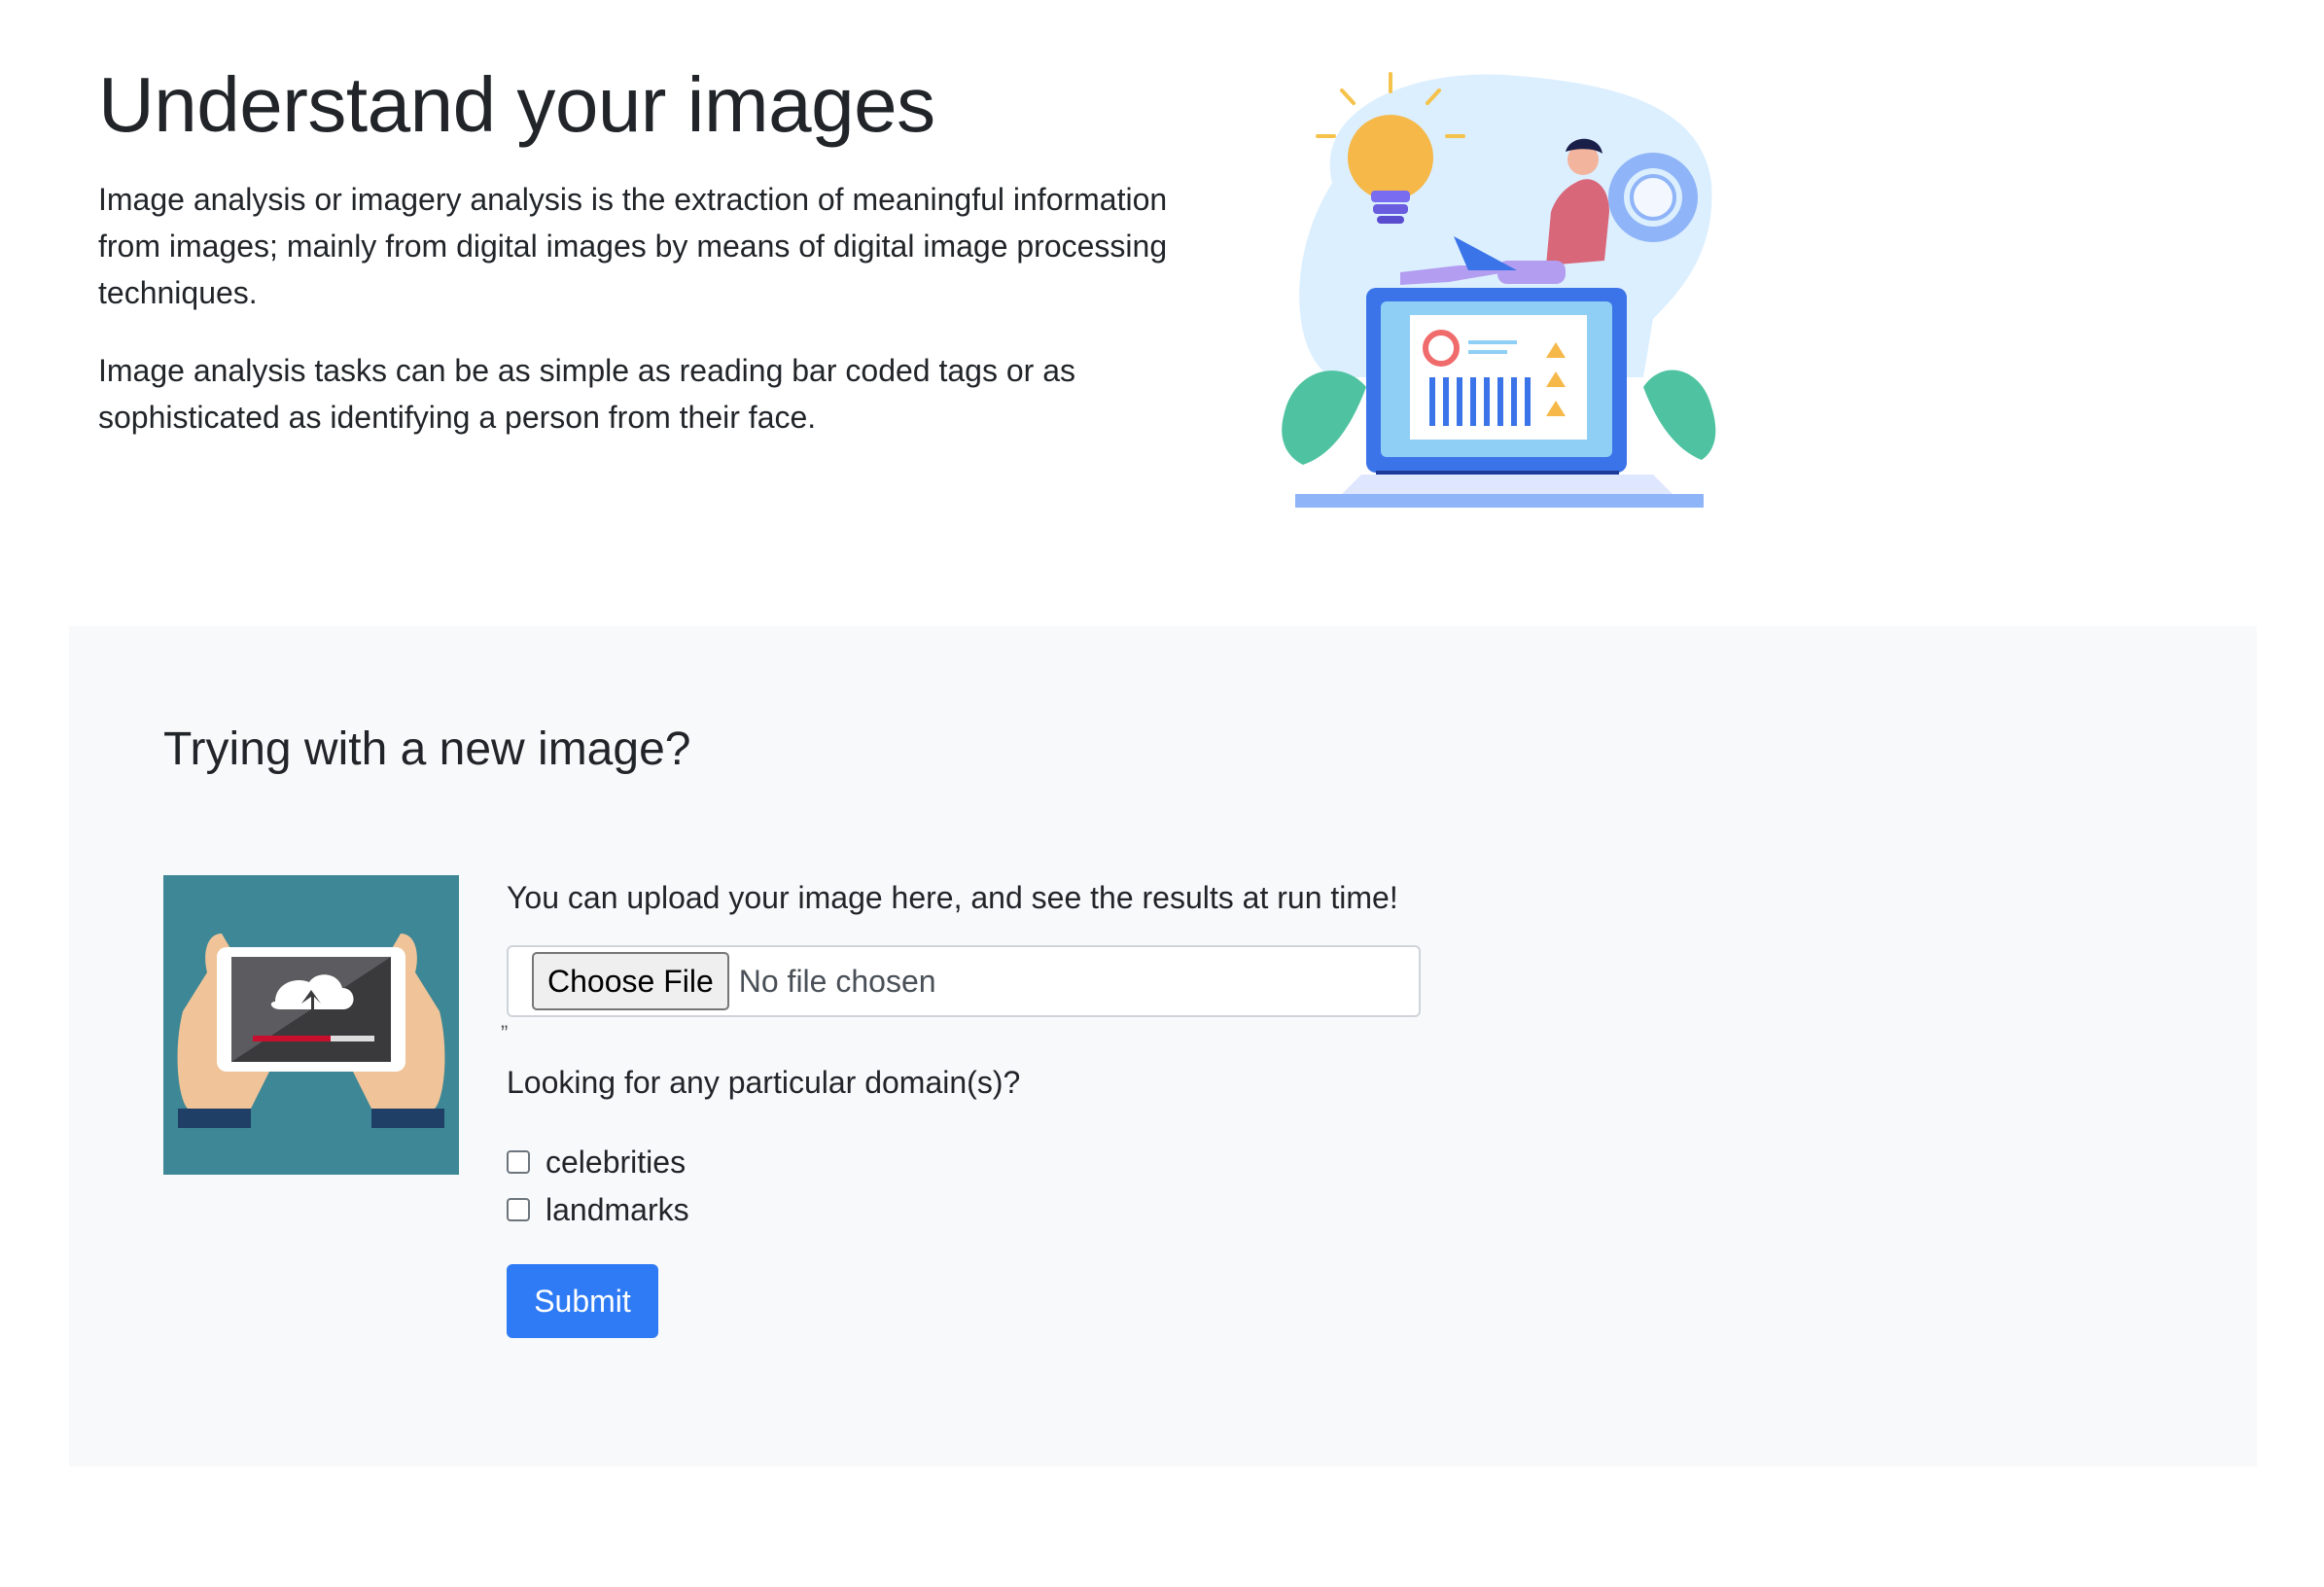 This screenshot has width=2324, height=1587. What do you see at coordinates (617, 1162) in the screenshot?
I see `celebrities-label: celebrities` at bounding box center [617, 1162].